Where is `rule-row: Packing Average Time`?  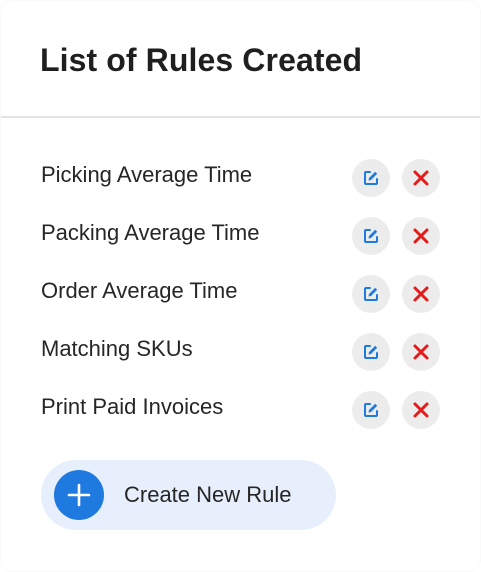
rule-row: Packing Average Time is located at coordinates (240, 237).